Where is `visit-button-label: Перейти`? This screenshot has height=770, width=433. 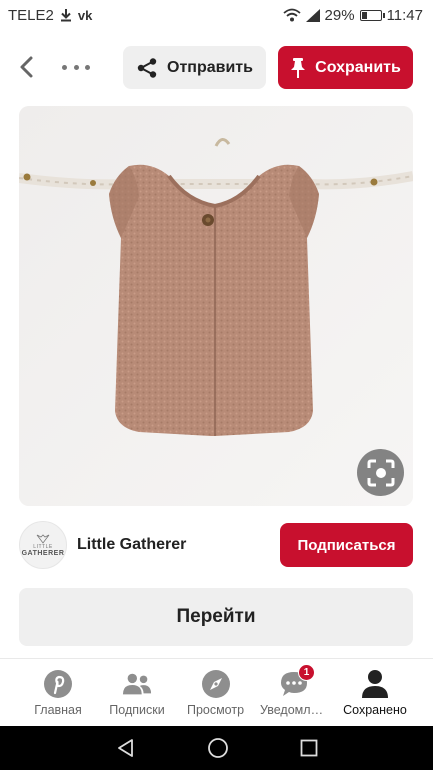
visit-button-label: Перейти is located at coordinates (216, 616).